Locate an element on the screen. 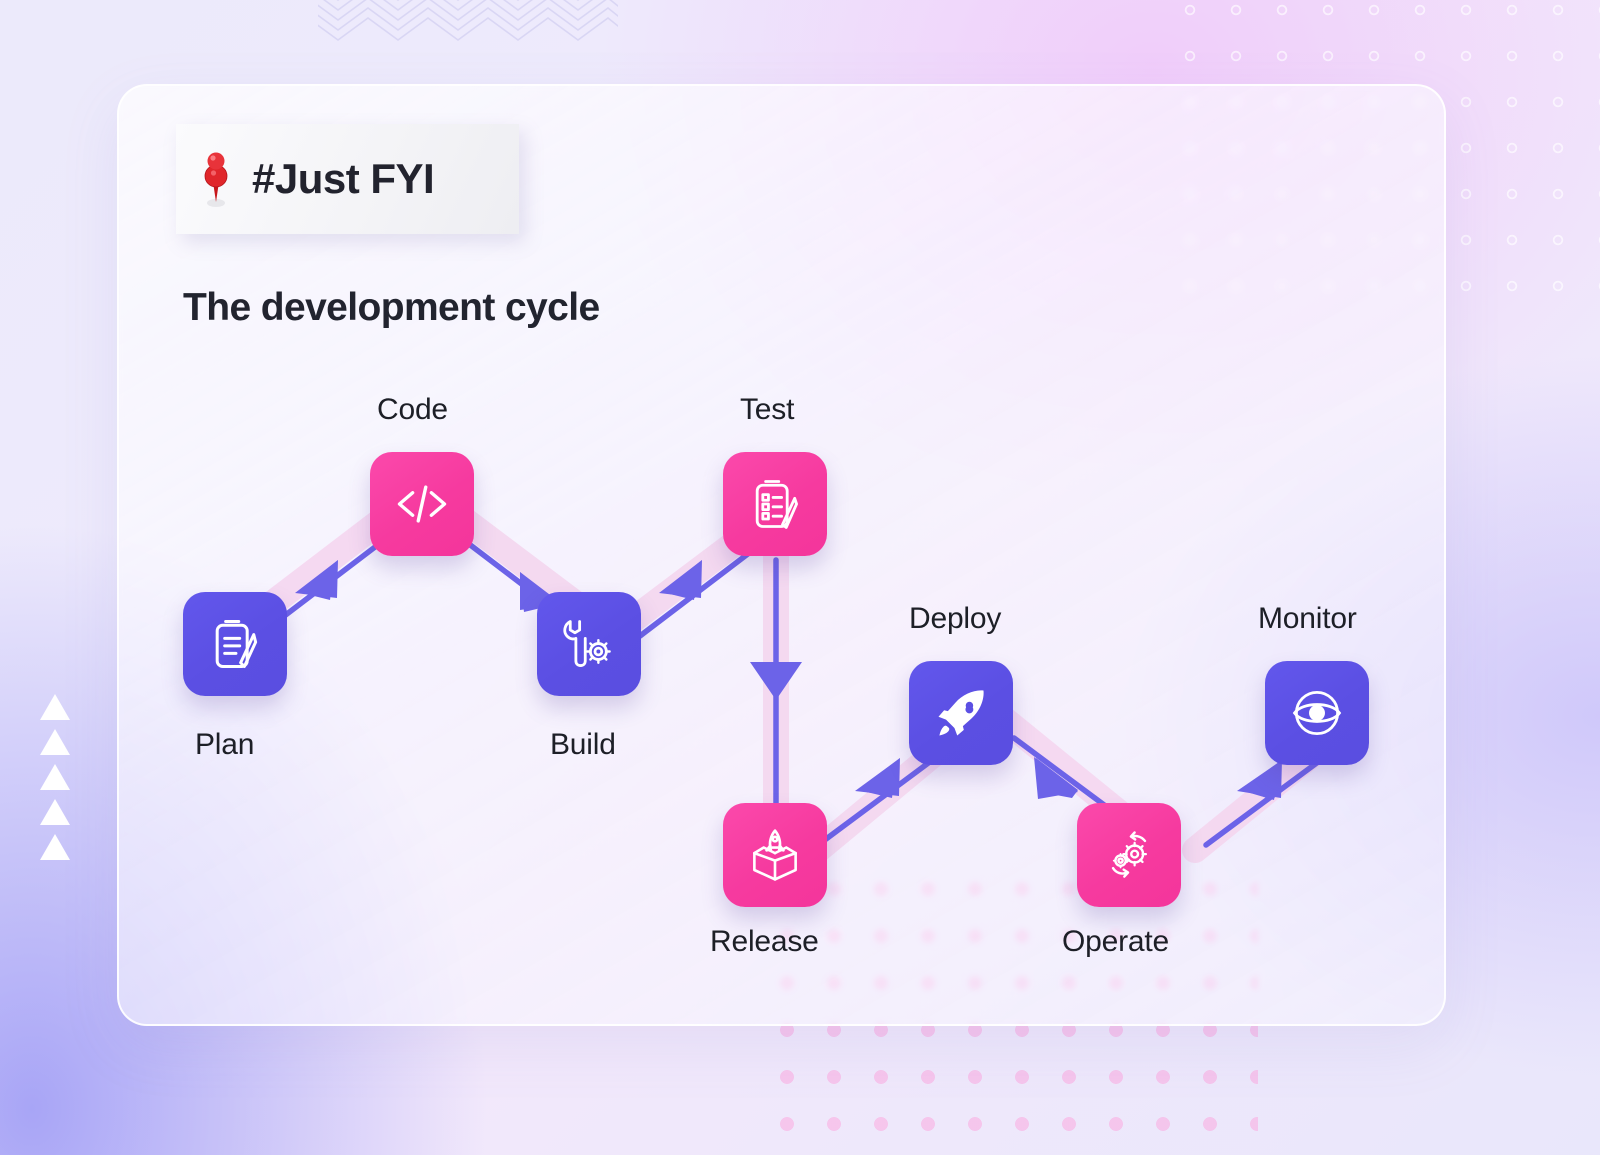 Image resolution: width=1600 pixels, height=1155 pixels. flow-label-code: Code is located at coordinates (412, 409).